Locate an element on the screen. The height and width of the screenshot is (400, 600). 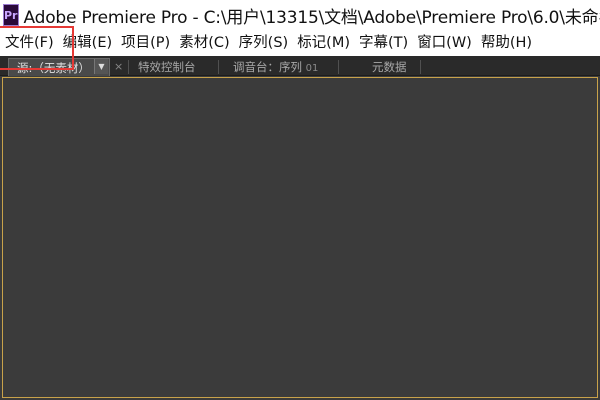
tab-audio-mixer: 调音台：序列 01 is located at coordinates (275, 67).